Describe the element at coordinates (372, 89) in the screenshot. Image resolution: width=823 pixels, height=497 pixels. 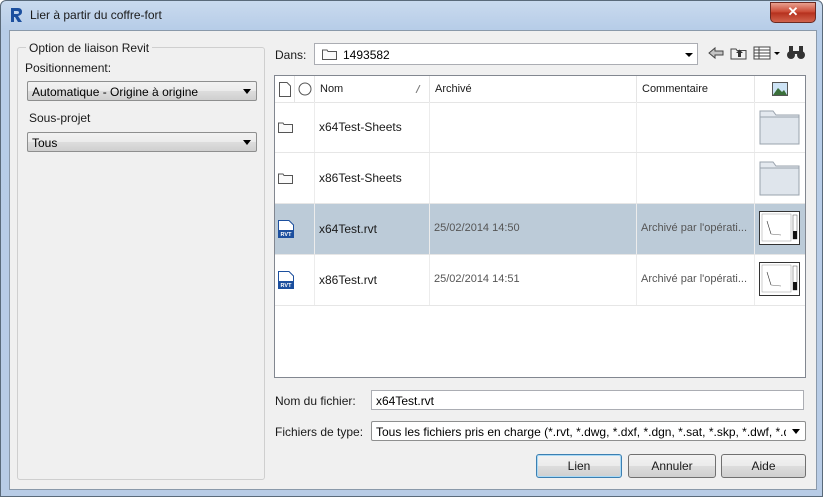
I see `column-name: Nom` at that location.